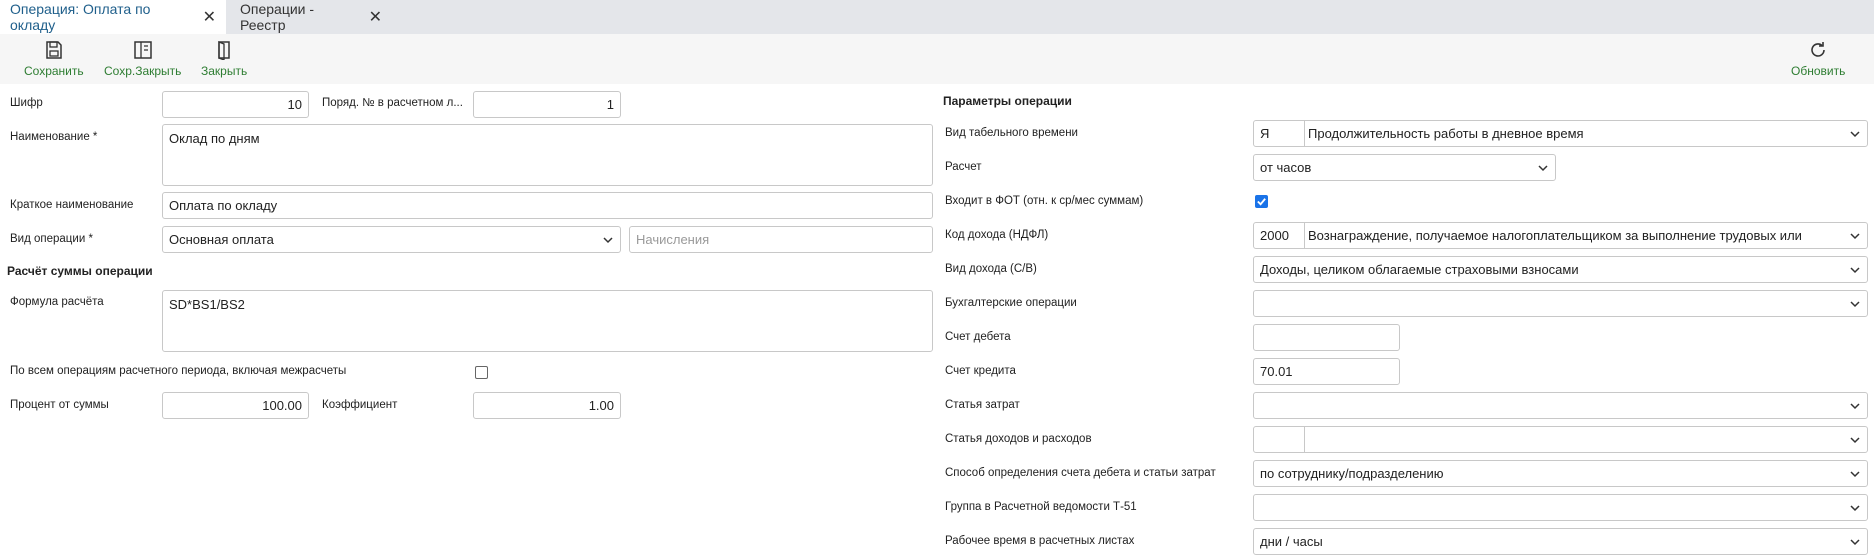  Describe the element at coordinates (937, 59) in the screenshot. I see `toolbar: Сохранить Сохр.Закрыть Закрыть Обновить` at that location.